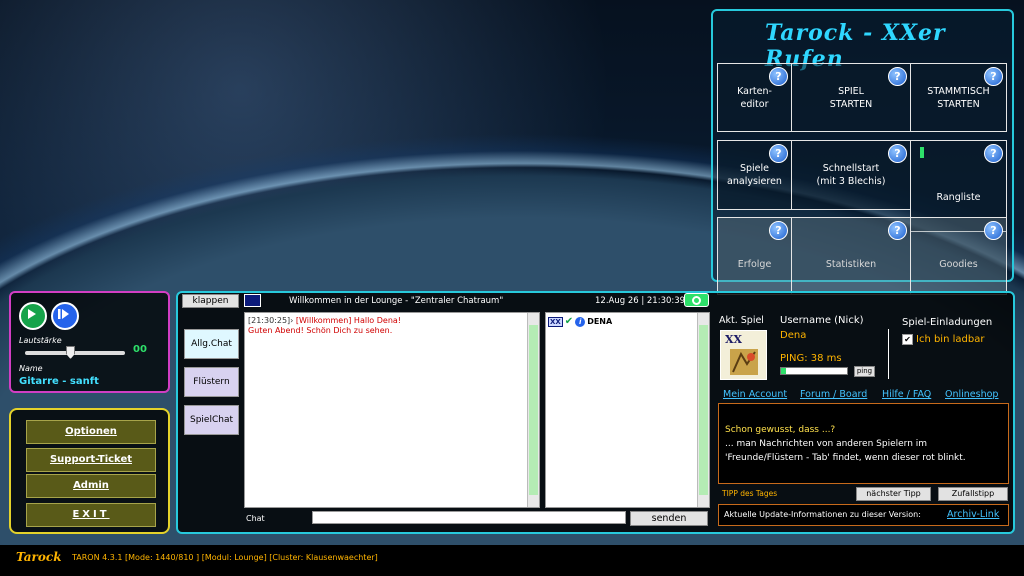  I want to click on link-my-account: Mein Account, so click(755, 394).